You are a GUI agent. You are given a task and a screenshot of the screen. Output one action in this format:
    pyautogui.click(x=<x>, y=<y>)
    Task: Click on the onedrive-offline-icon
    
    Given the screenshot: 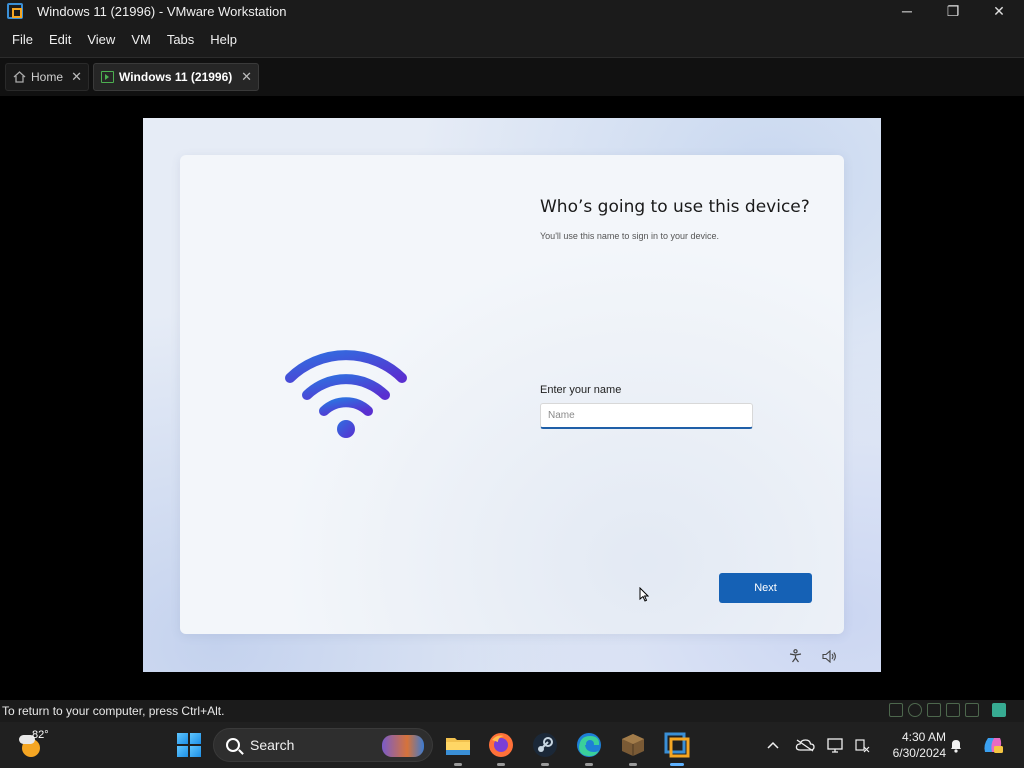 What is the action you would take?
    pyautogui.click(x=805, y=745)
    